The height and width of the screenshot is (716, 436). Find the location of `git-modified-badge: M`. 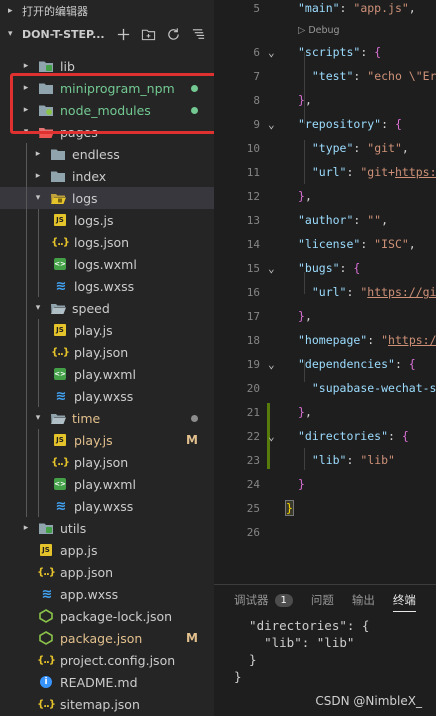

git-modified-badge: M is located at coordinates (192, 638).